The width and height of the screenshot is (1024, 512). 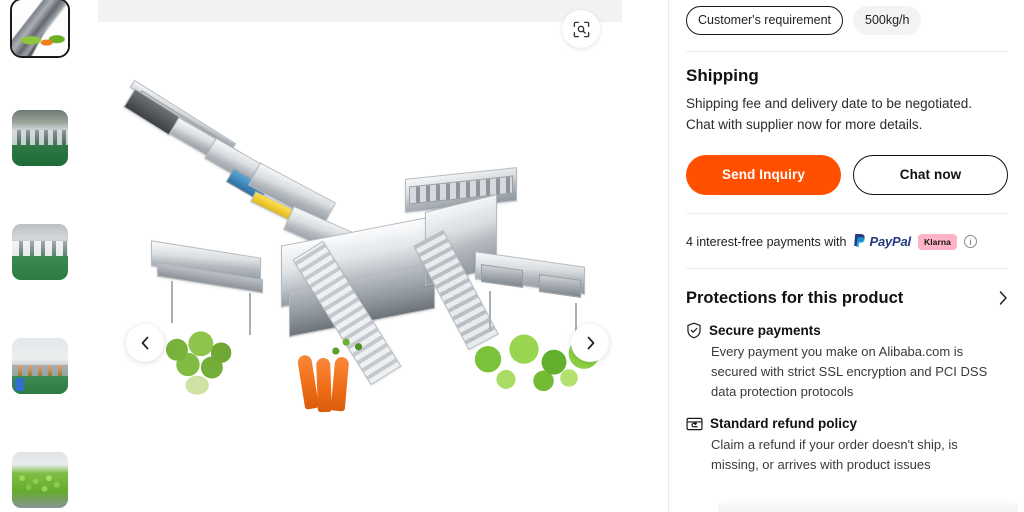 What do you see at coordinates (890, 241) in the screenshot?
I see `paypal-wordmark: PayPal` at bounding box center [890, 241].